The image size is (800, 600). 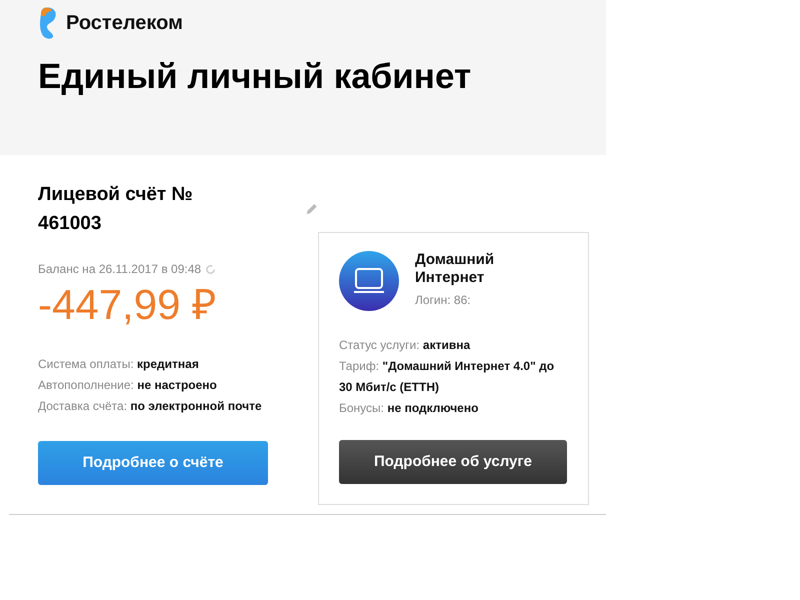 What do you see at coordinates (455, 269) in the screenshot?
I see `service-name: Домашний Интернет` at bounding box center [455, 269].